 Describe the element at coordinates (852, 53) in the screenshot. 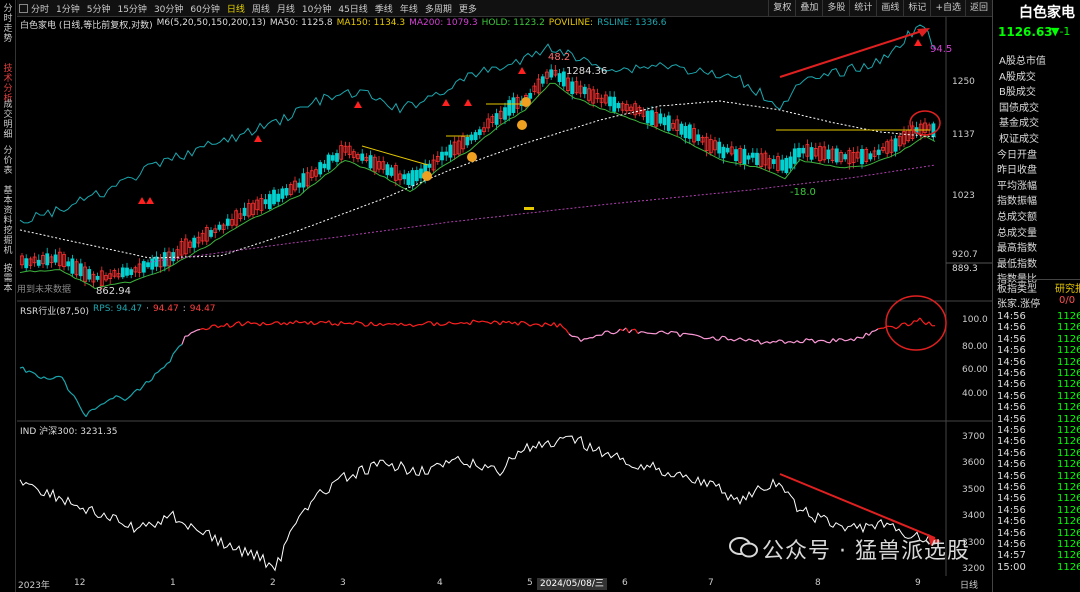

I see `trend-arrow-top` at that location.